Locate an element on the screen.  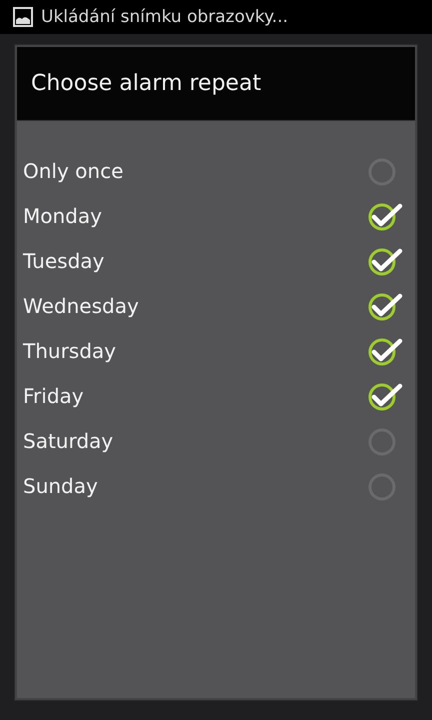
option-label: Only once is located at coordinates (73, 170).